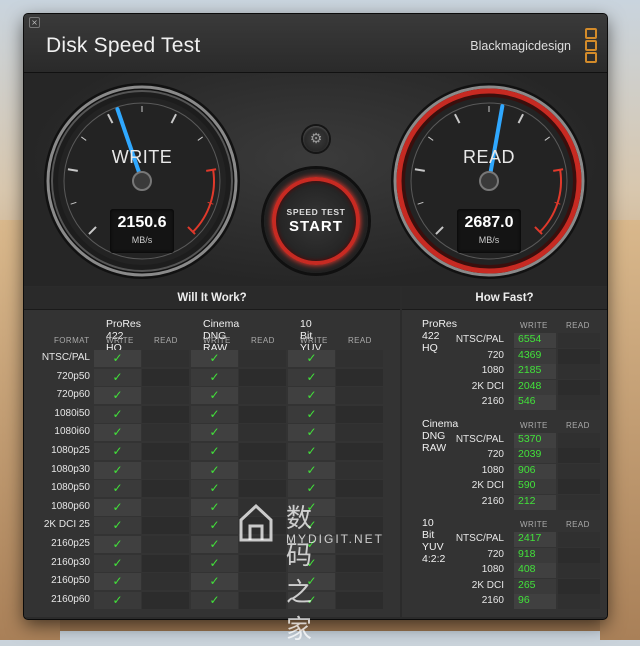 This screenshot has width=640, height=646. Describe the element at coordinates (527, 401) in the screenshot. I see `speed-value: 546` at that location.